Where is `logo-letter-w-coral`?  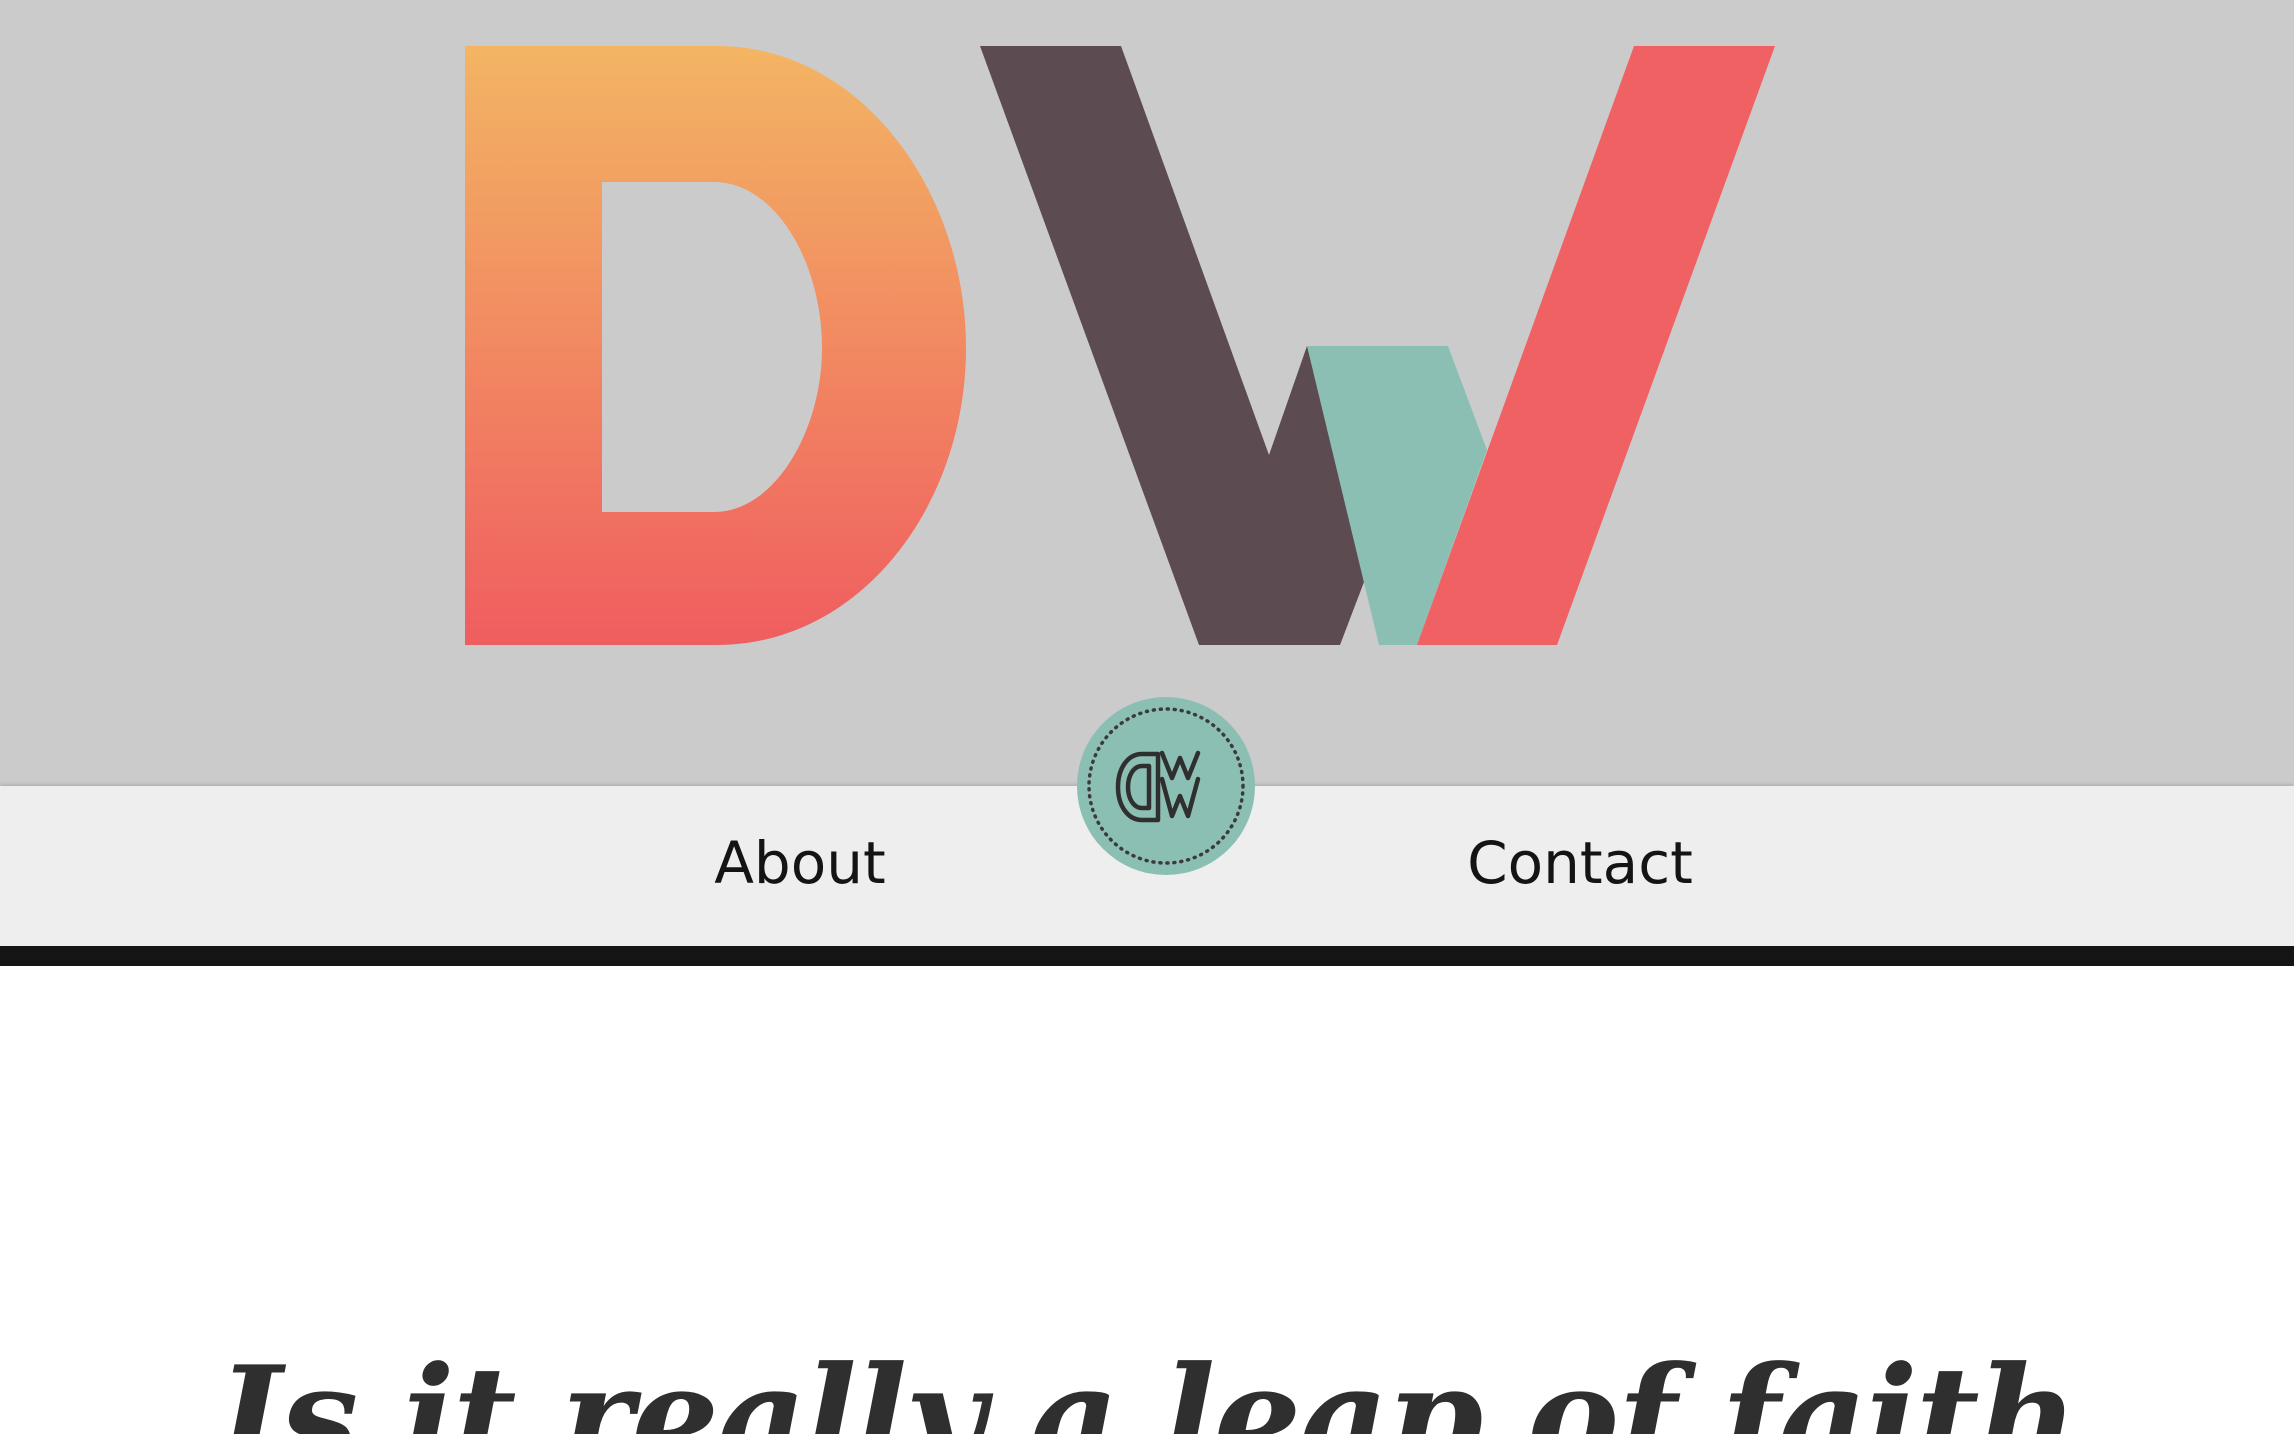
logo-letter-w-coral is located at coordinates (1596, 345).